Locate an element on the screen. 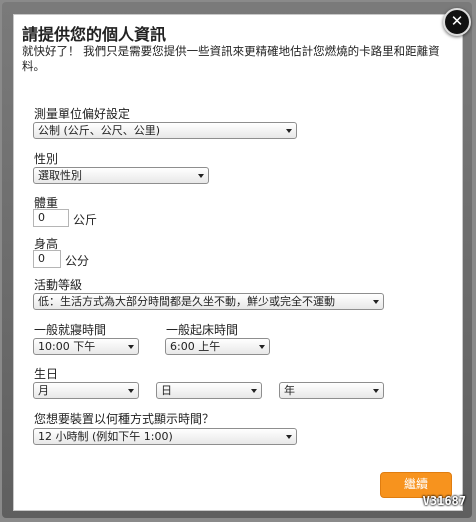 This screenshot has width=476, height=522. bedtime-label: 一般就寢時間 is located at coordinates (70, 330).